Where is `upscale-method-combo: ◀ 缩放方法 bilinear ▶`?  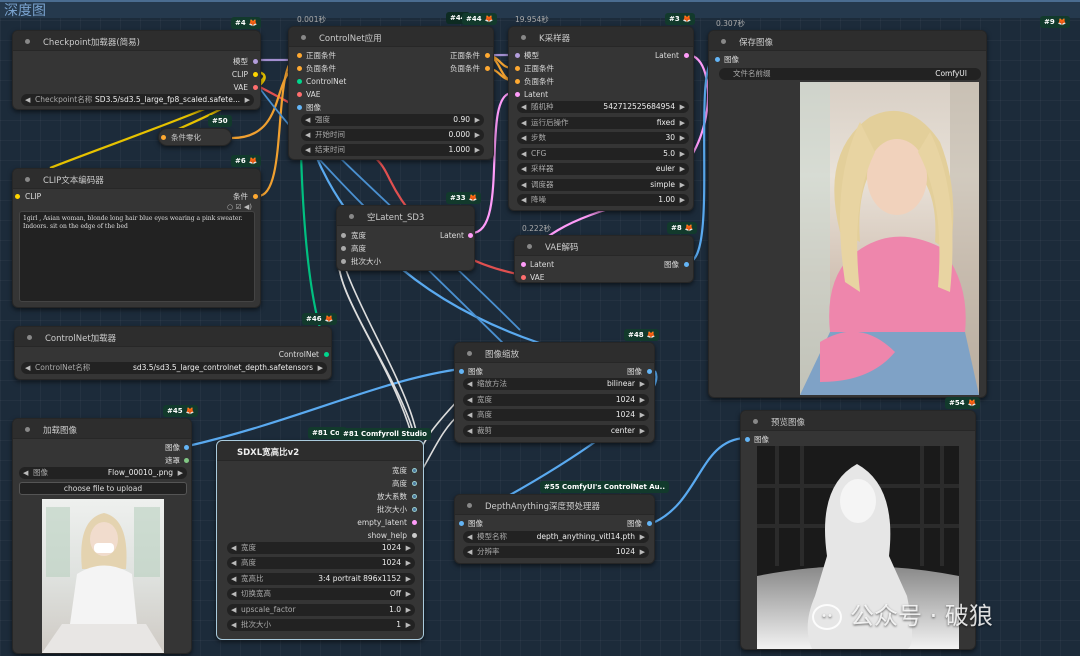 upscale-method-combo: ◀ 缩放方法 bilinear ▶ is located at coordinates (556, 384).